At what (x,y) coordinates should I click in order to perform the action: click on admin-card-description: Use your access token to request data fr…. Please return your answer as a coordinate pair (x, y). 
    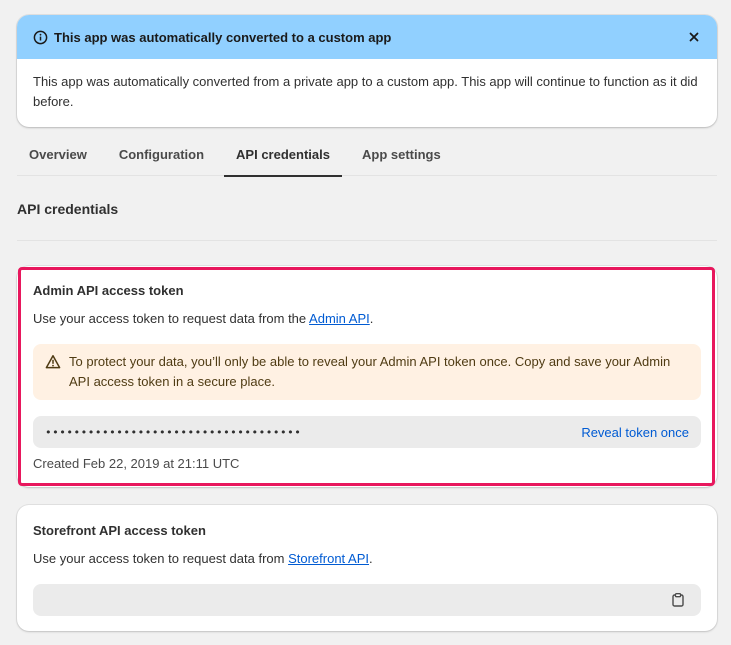
    Looking at the image, I should click on (203, 318).